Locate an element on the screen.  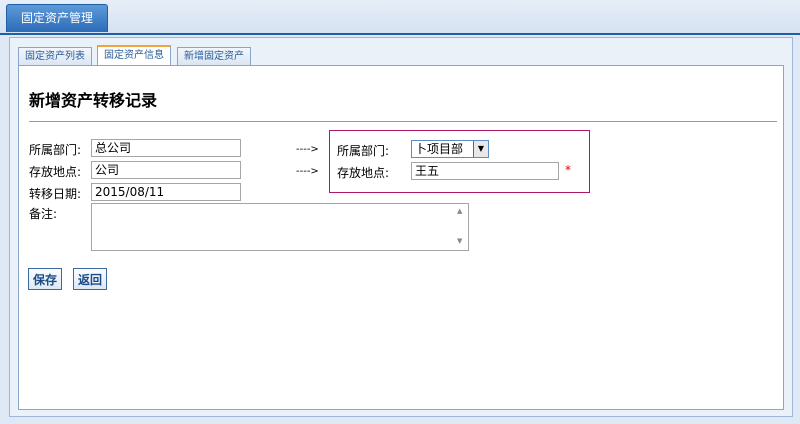
dept-label: 所属部门: is located at coordinates (55, 150).